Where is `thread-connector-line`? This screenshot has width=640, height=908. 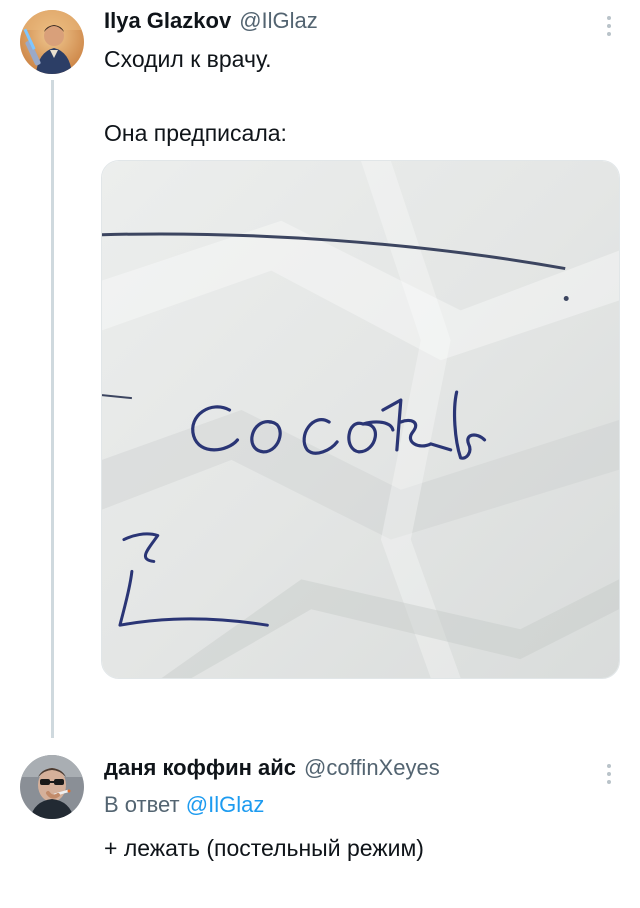
thread-connector-line is located at coordinates (52, 409).